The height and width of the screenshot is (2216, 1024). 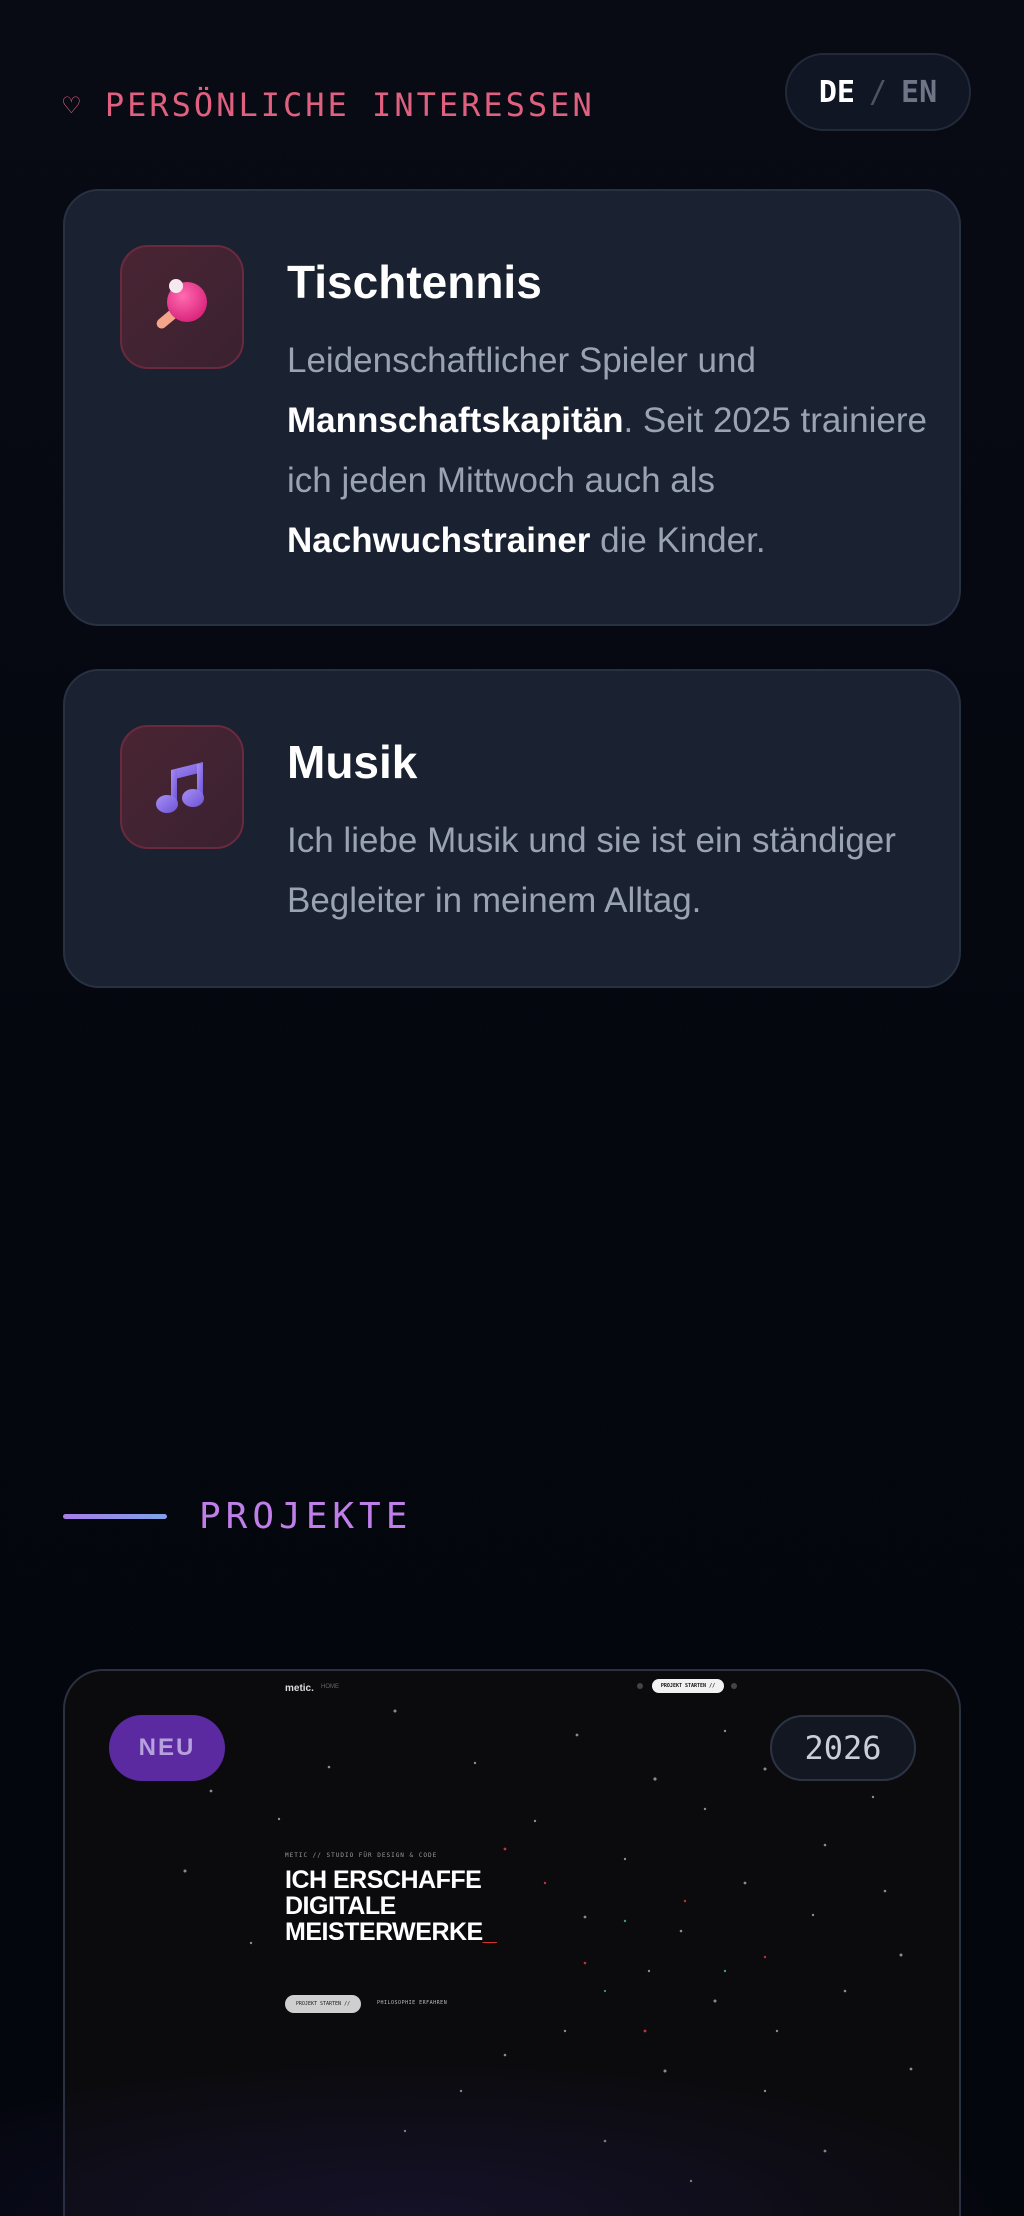 I want to click on heading-divider, so click(x=115, y=1516).